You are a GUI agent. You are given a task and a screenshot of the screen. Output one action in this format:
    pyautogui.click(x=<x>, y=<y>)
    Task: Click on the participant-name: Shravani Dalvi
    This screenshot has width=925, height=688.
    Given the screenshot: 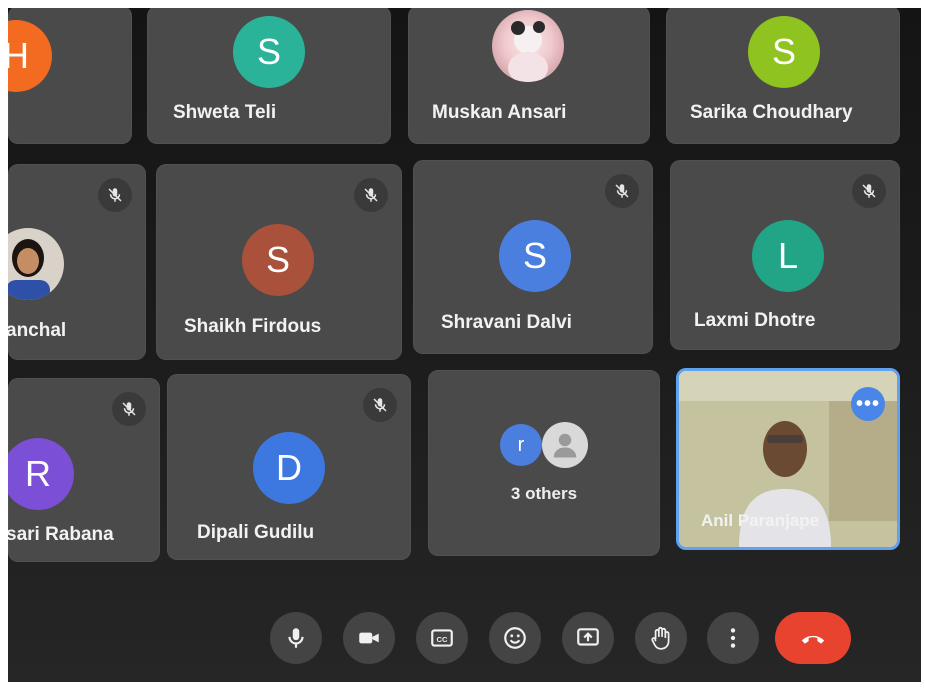 What is the action you would take?
    pyautogui.click(x=506, y=322)
    